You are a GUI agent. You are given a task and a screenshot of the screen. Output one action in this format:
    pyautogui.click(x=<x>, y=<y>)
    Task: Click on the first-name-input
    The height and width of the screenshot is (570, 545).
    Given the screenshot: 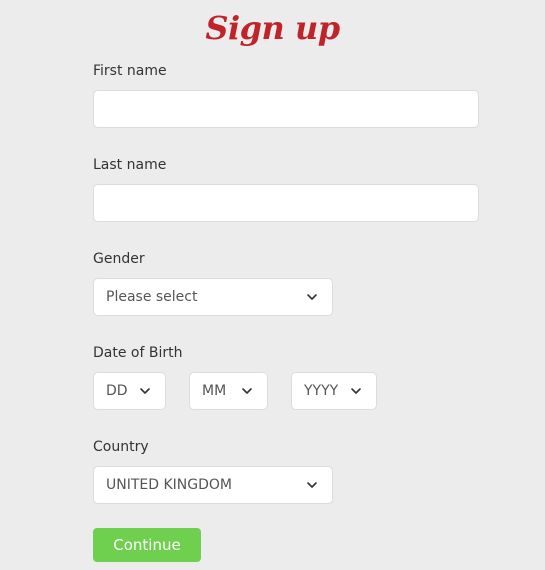 What is the action you would take?
    pyautogui.click(x=286, y=109)
    